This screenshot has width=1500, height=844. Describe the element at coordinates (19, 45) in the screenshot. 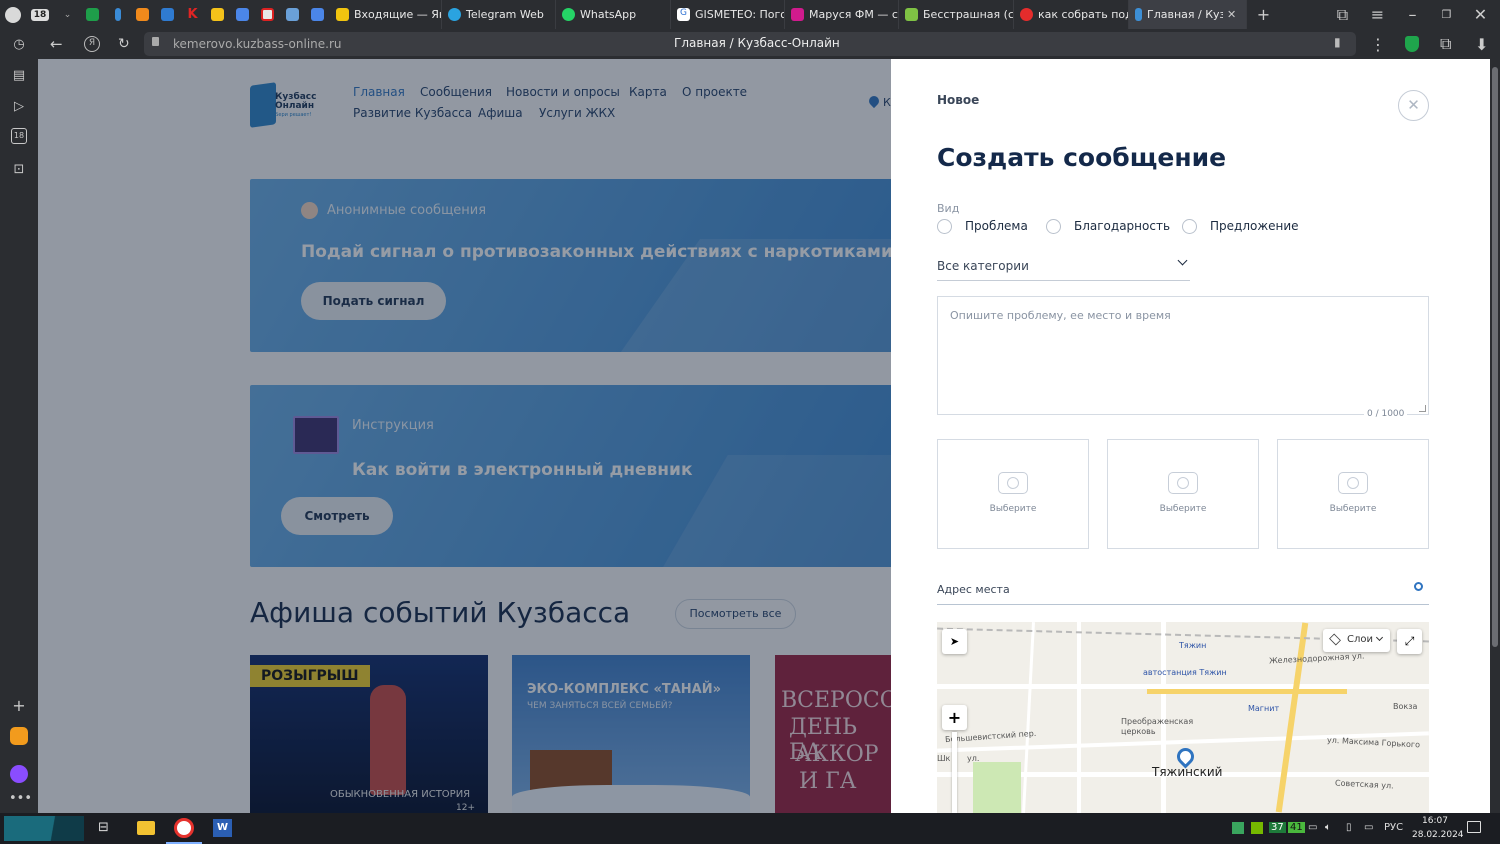

I see `history-icon: ◷` at that location.